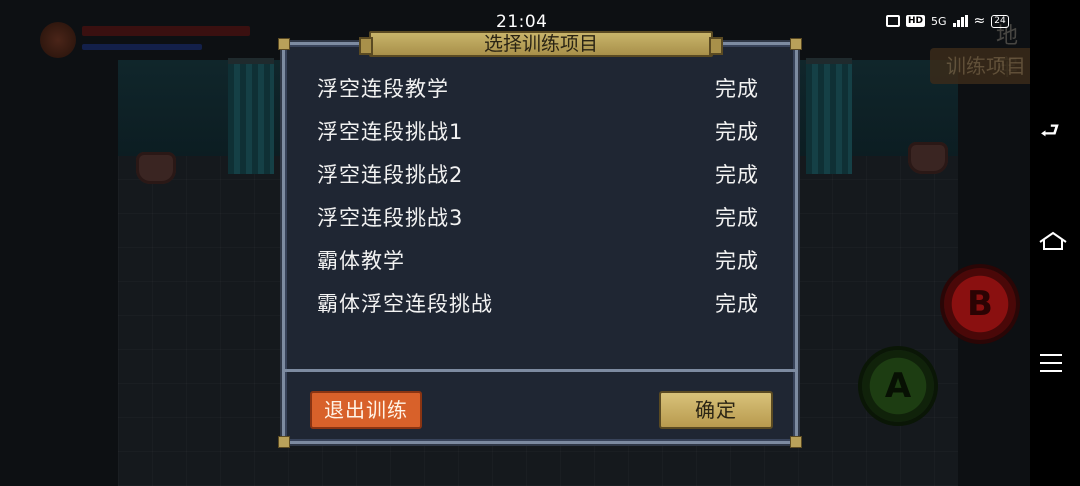 The image size is (1080, 486). I want to click on urn-right, so click(928, 158).